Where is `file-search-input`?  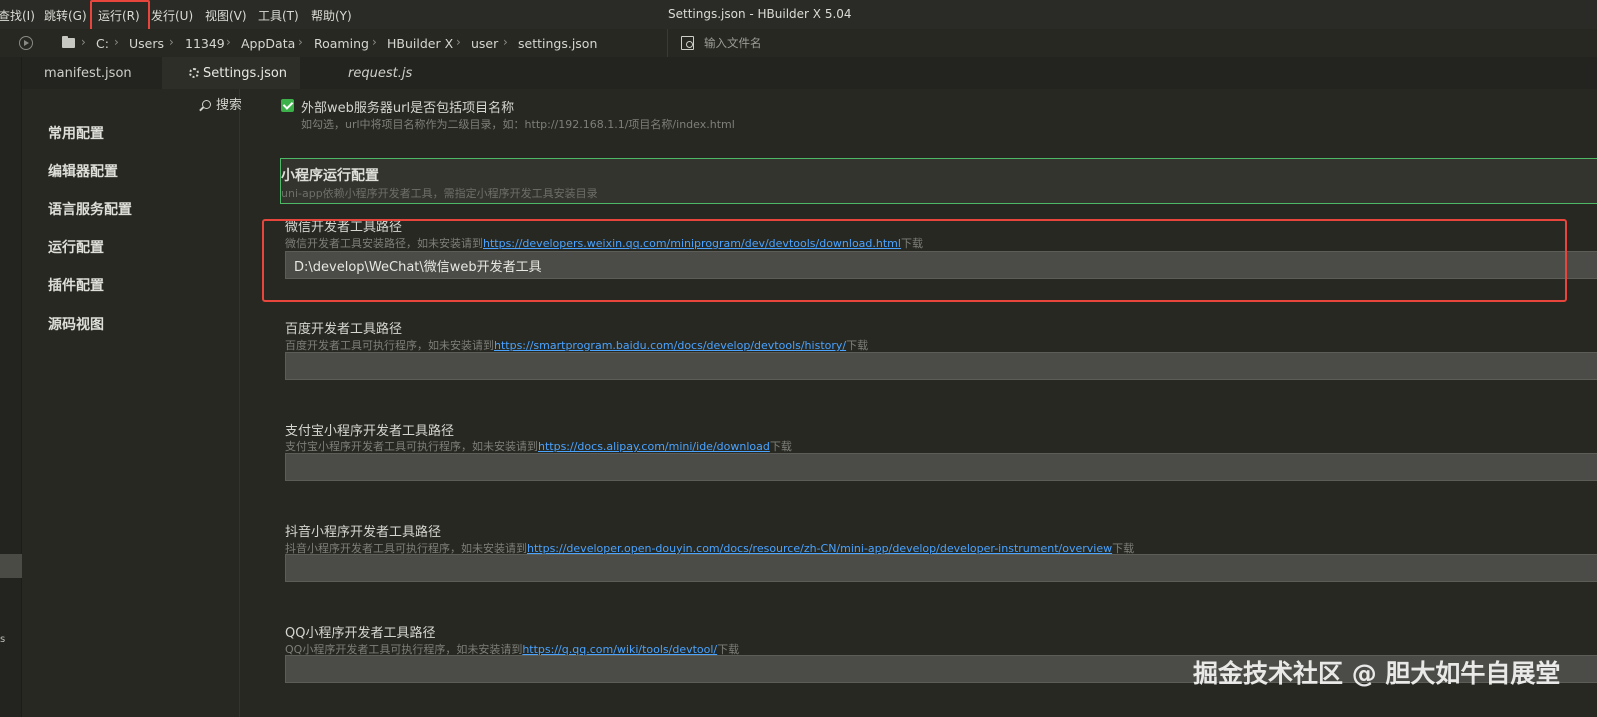 file-search-input is located at coordinates (854, 43).